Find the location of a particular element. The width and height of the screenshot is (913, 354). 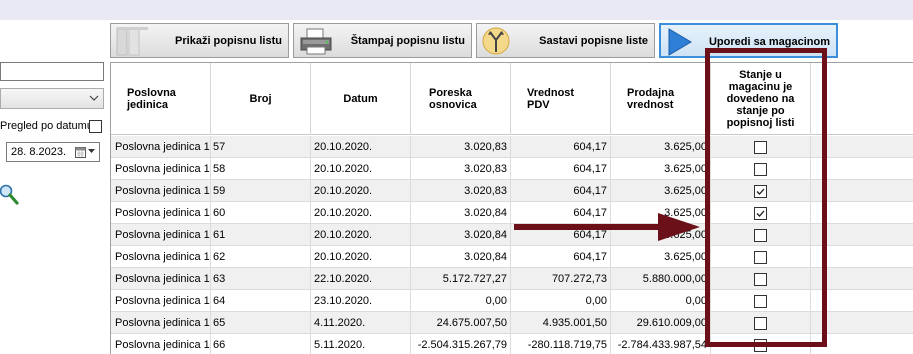

pregled-checkbox is located at coordinates (95, 126).